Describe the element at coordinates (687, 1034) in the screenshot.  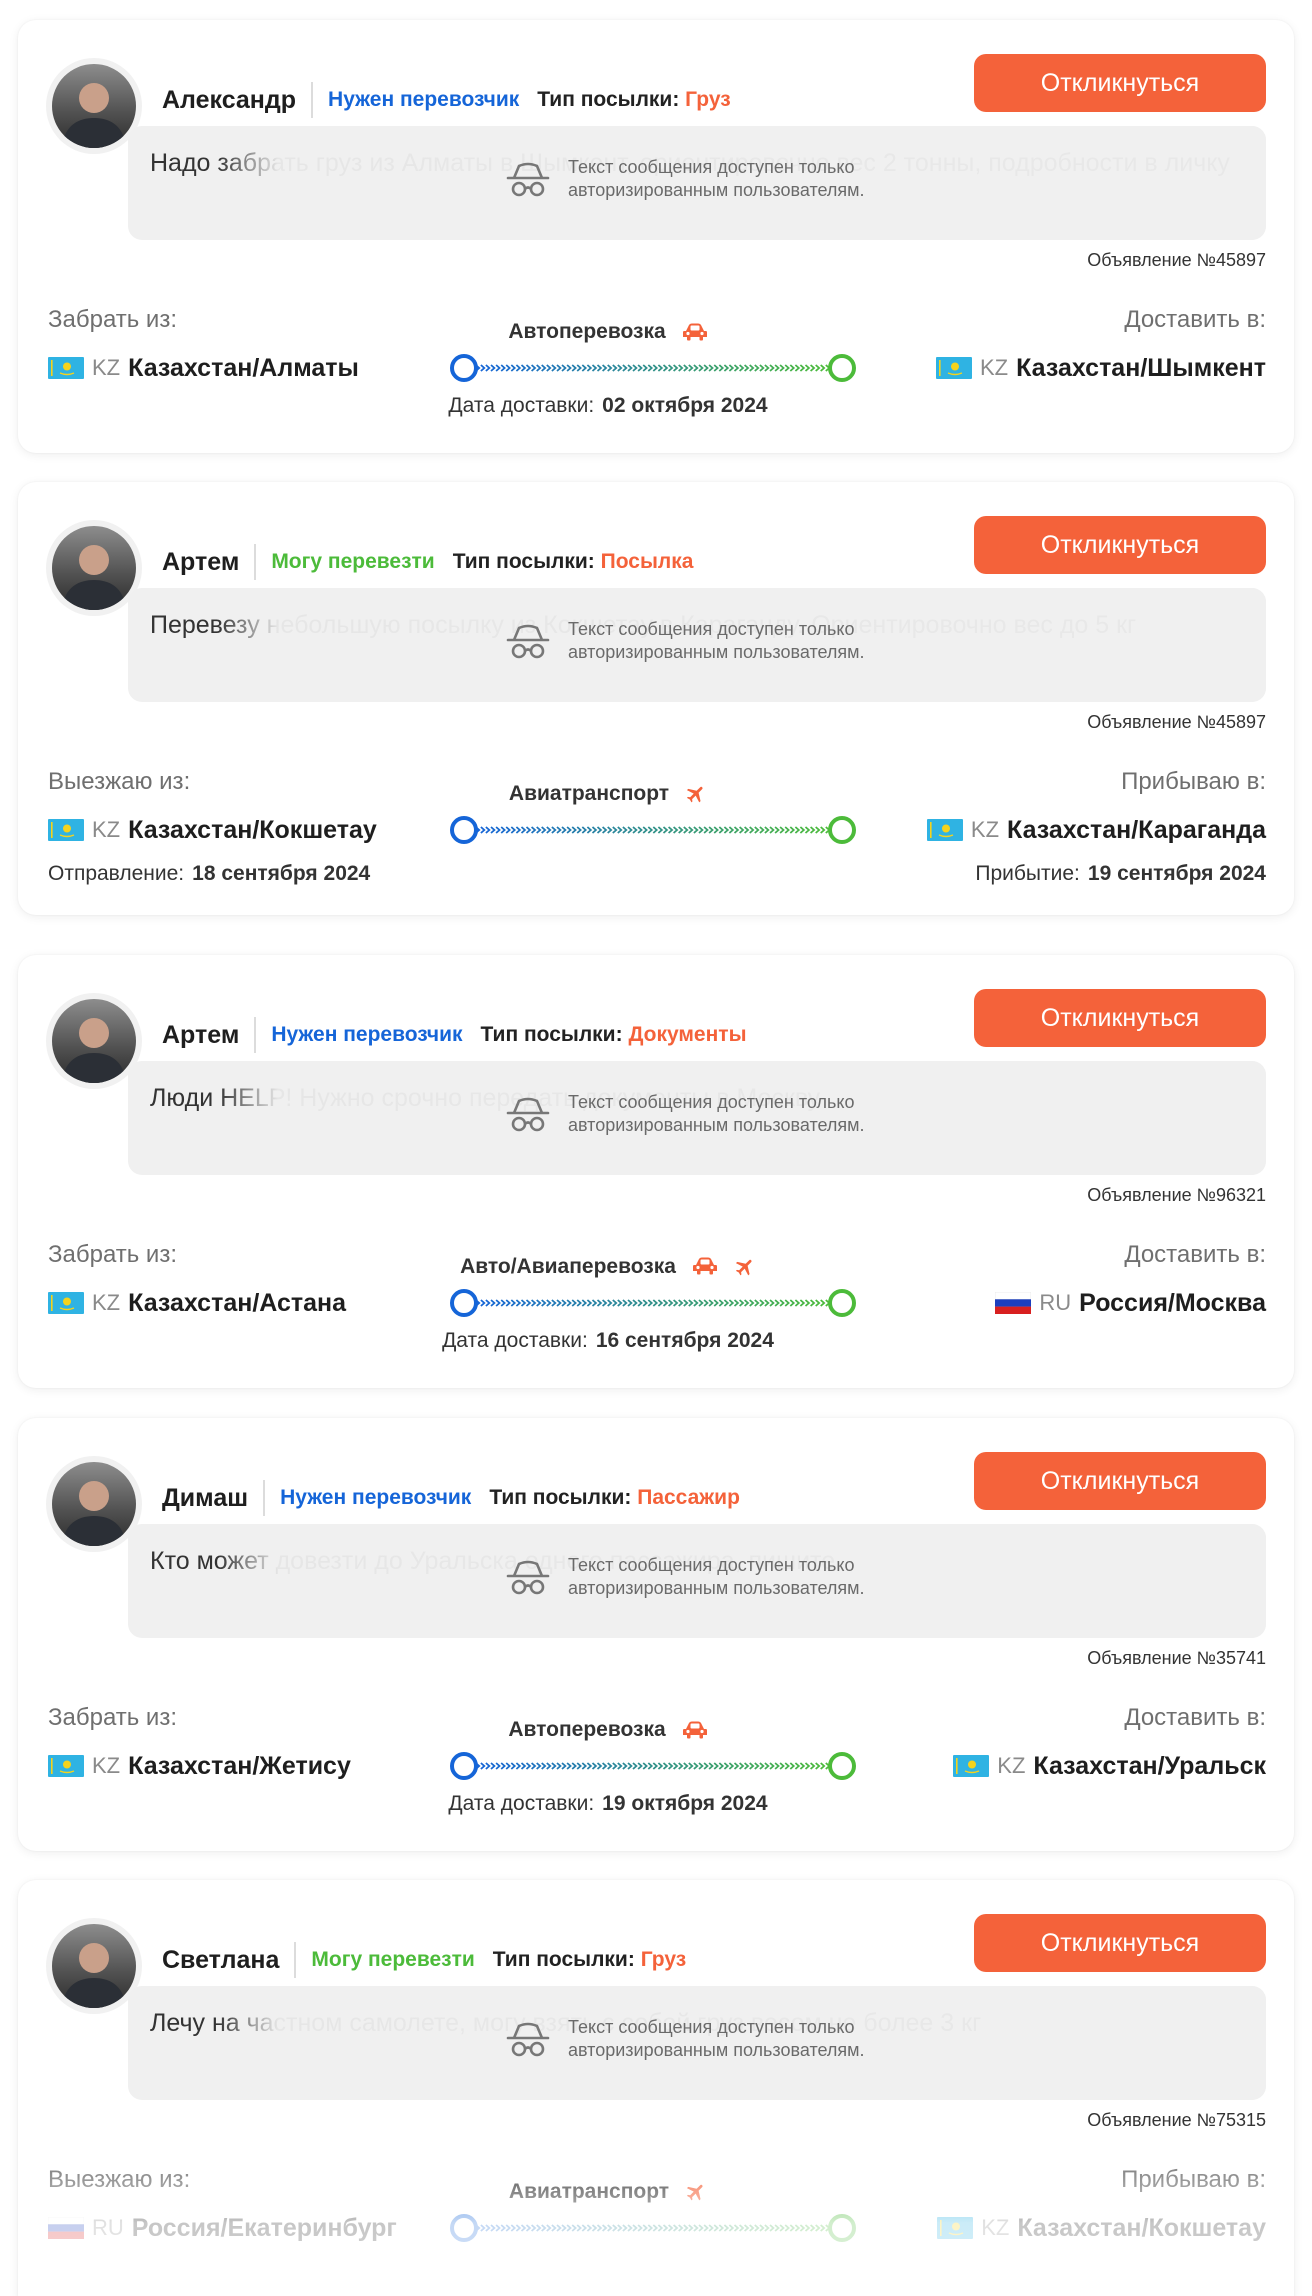
I see `parcel-type-value: Документы` at that location.